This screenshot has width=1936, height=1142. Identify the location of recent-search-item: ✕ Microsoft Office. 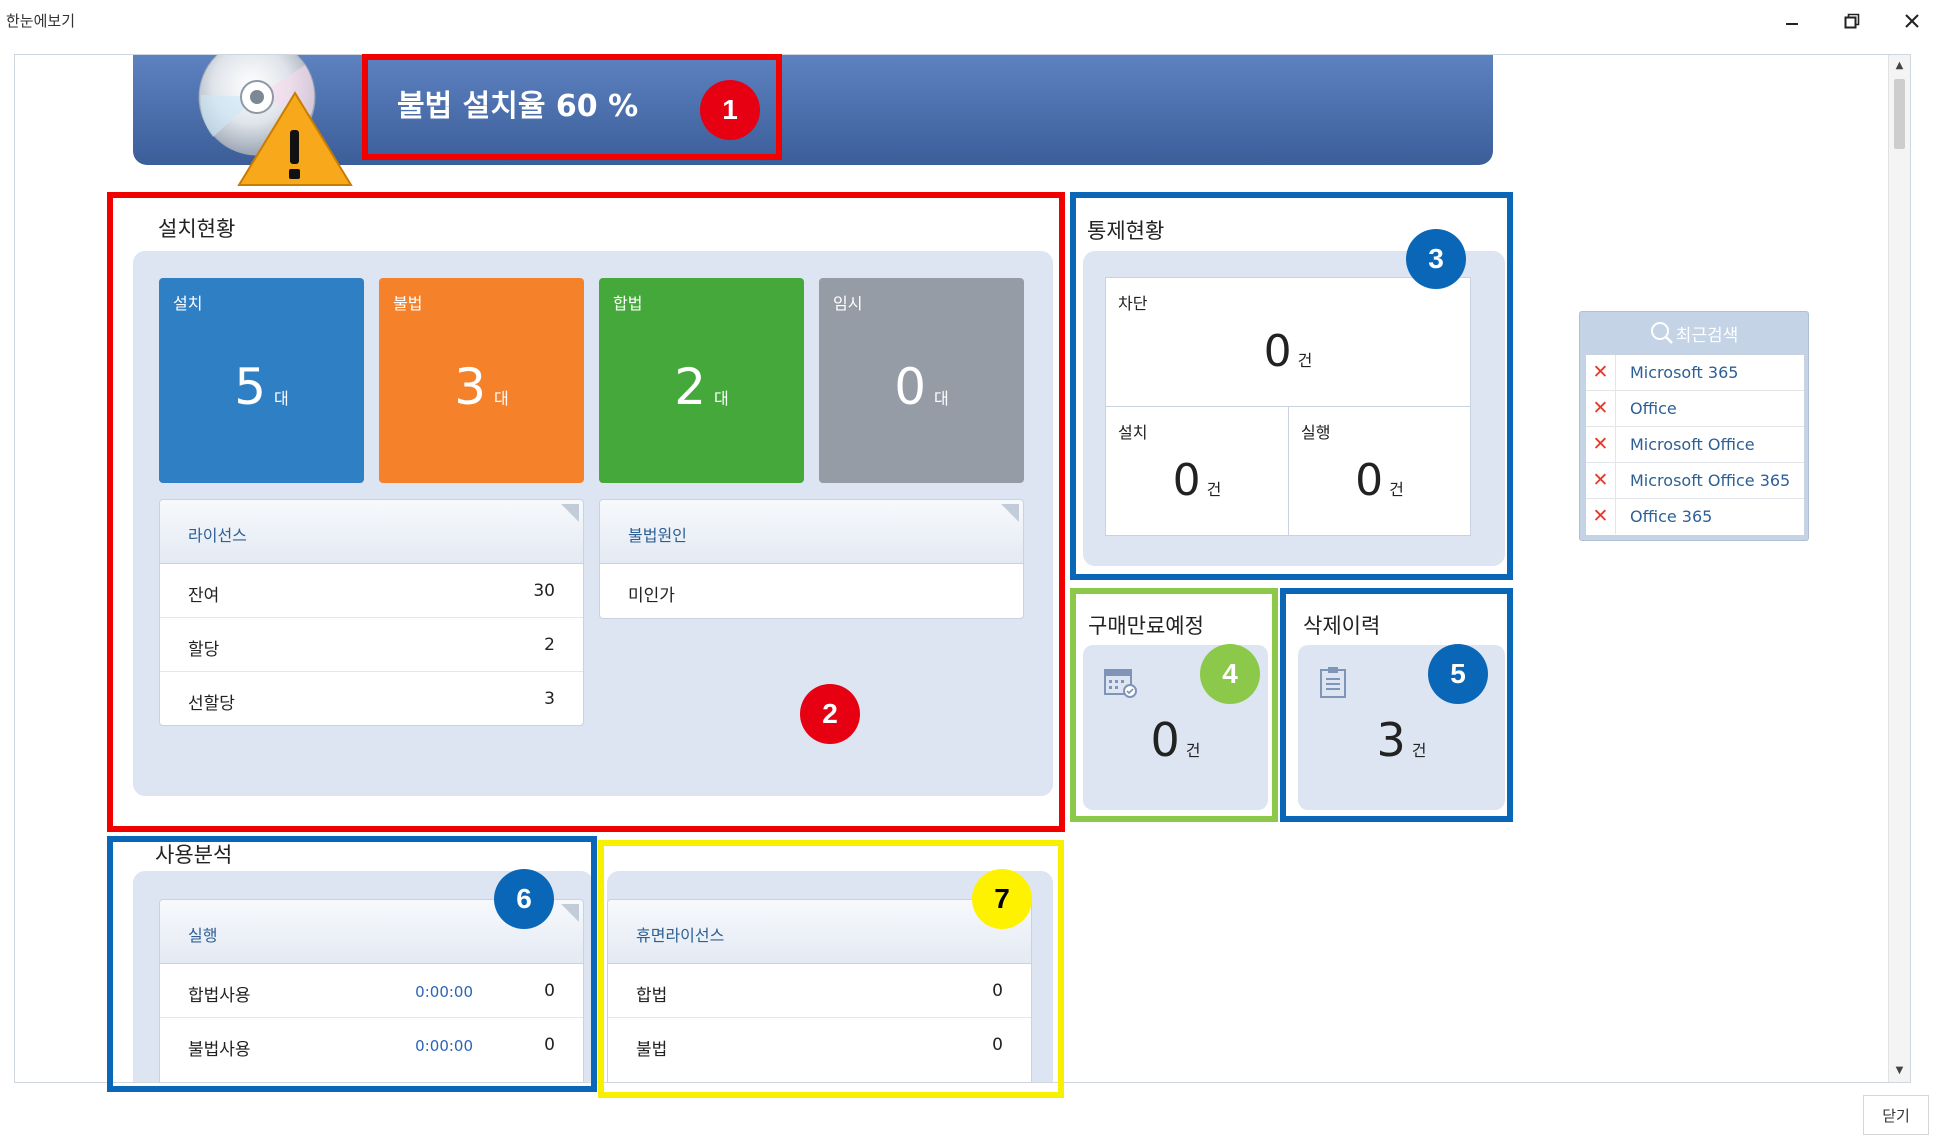
(1695, 445).